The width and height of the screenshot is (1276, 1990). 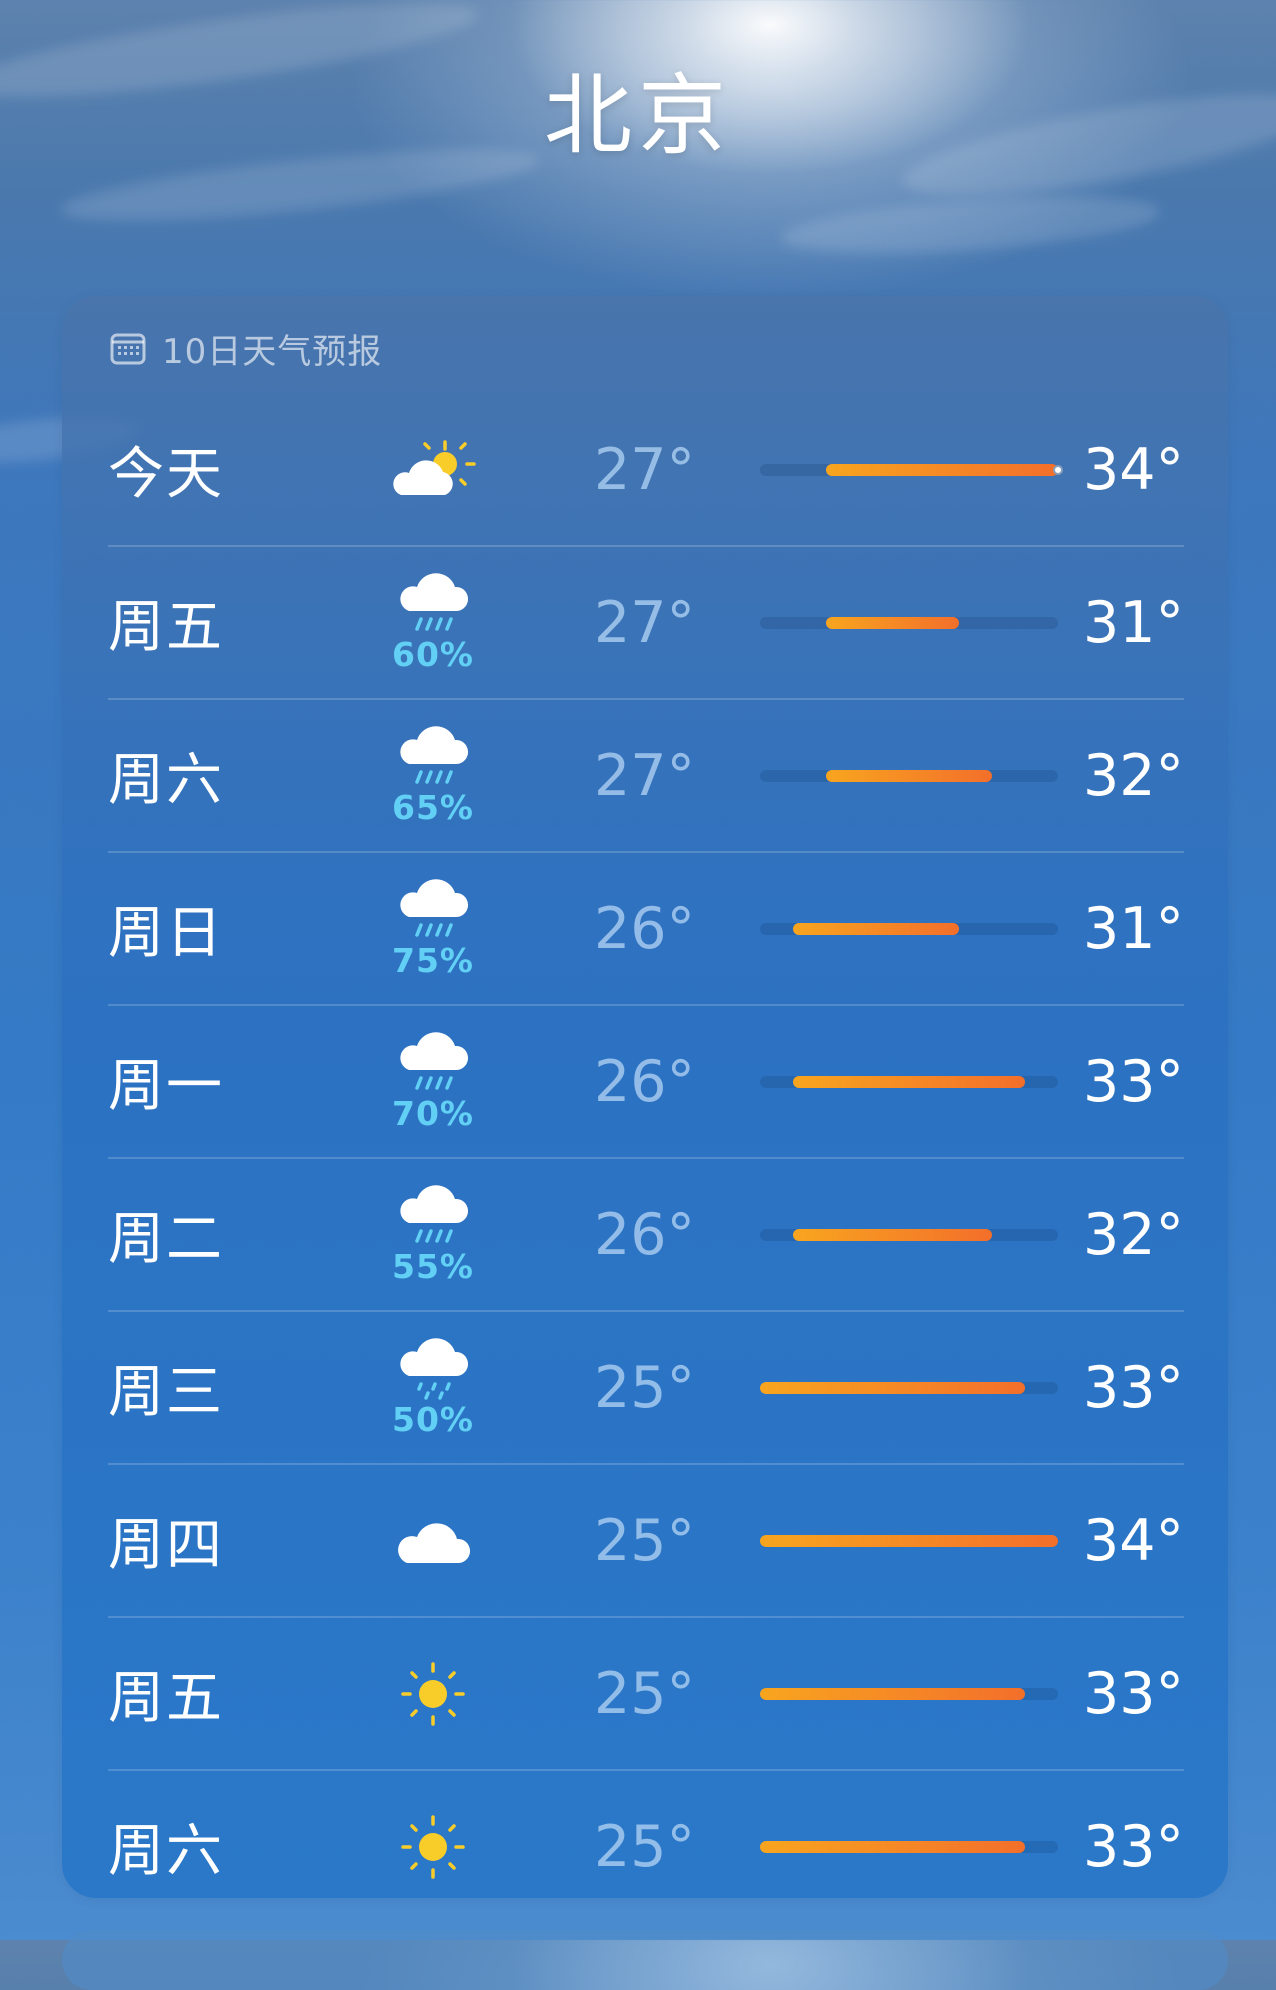 I want to click on condition: 50%, so click(x=433, y=1387).